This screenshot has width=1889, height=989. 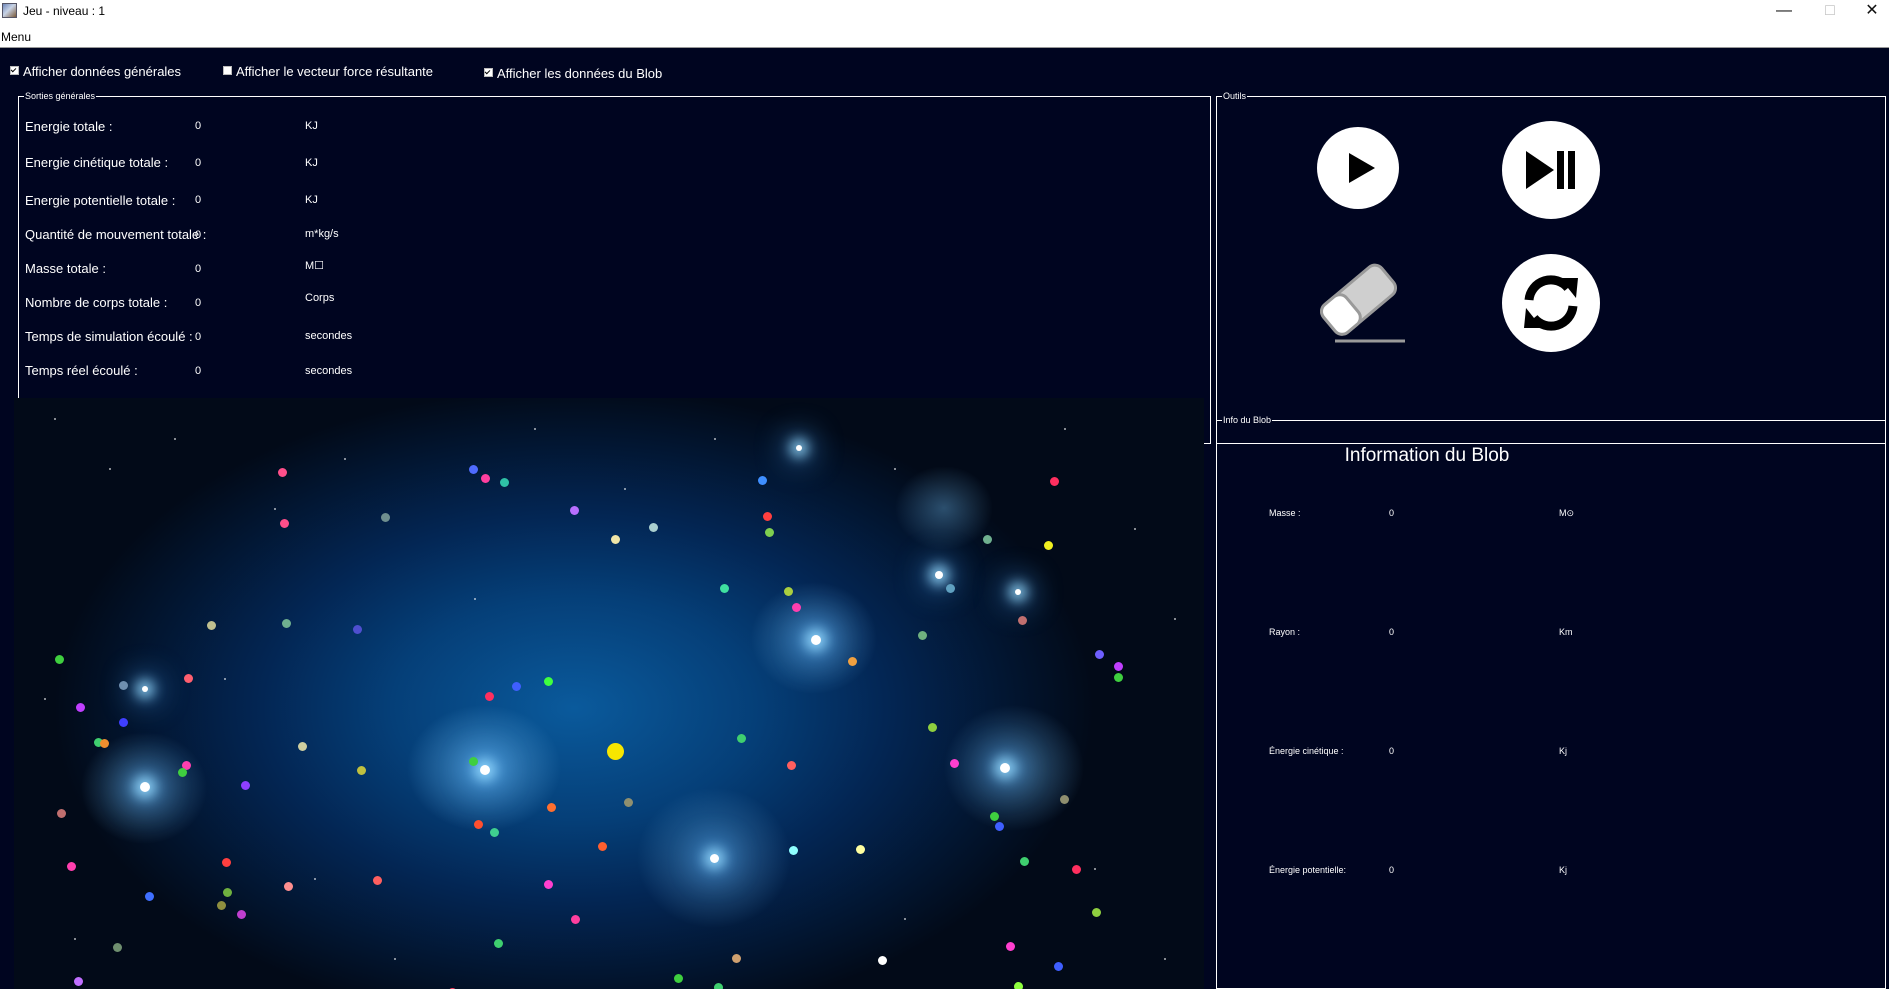 What do you see at coordinates (1358, 168) in the screenshot?
I see `play-button` at bounding box center [1358, 168].